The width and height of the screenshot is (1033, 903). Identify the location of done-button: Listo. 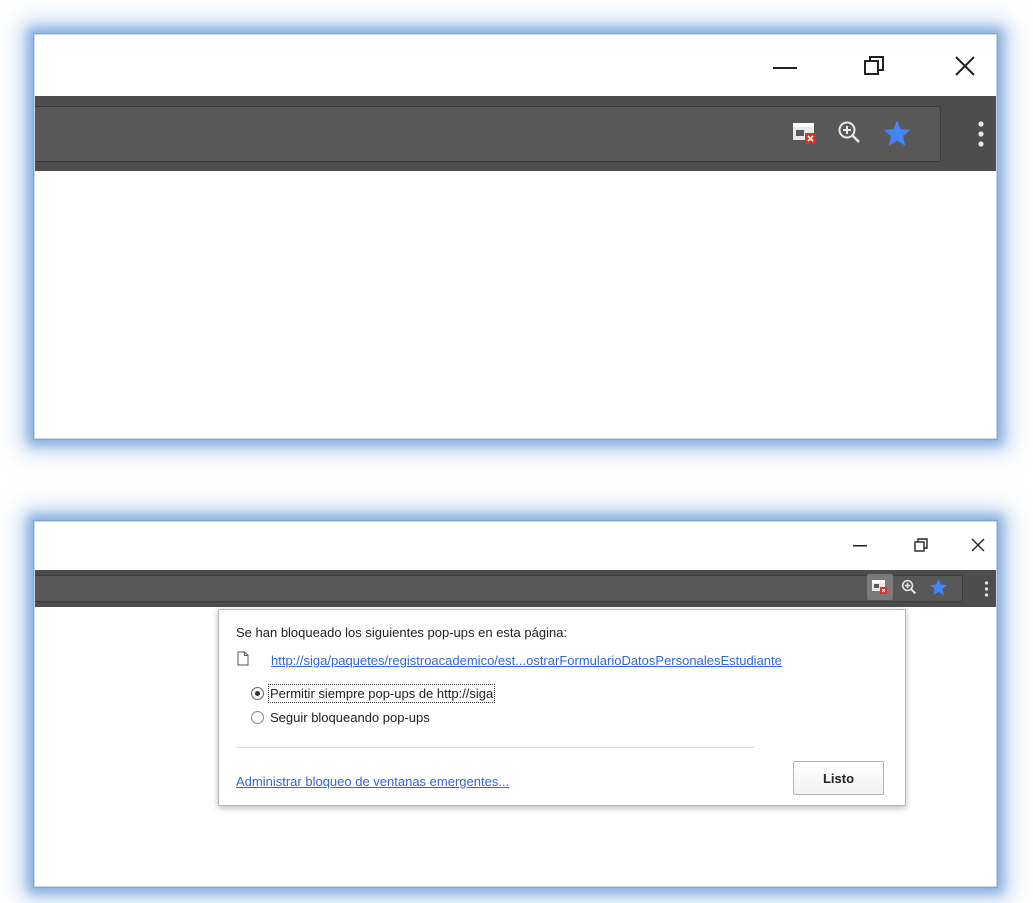
(838, 778).